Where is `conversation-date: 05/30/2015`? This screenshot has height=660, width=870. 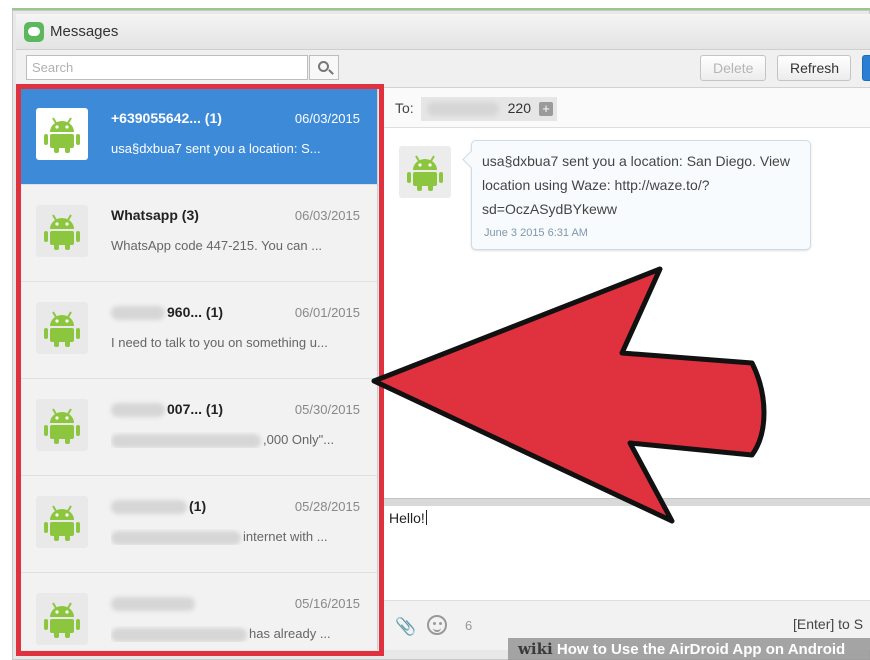
conversation-date: 05/30/2015 is located at coordinates (327, 409).